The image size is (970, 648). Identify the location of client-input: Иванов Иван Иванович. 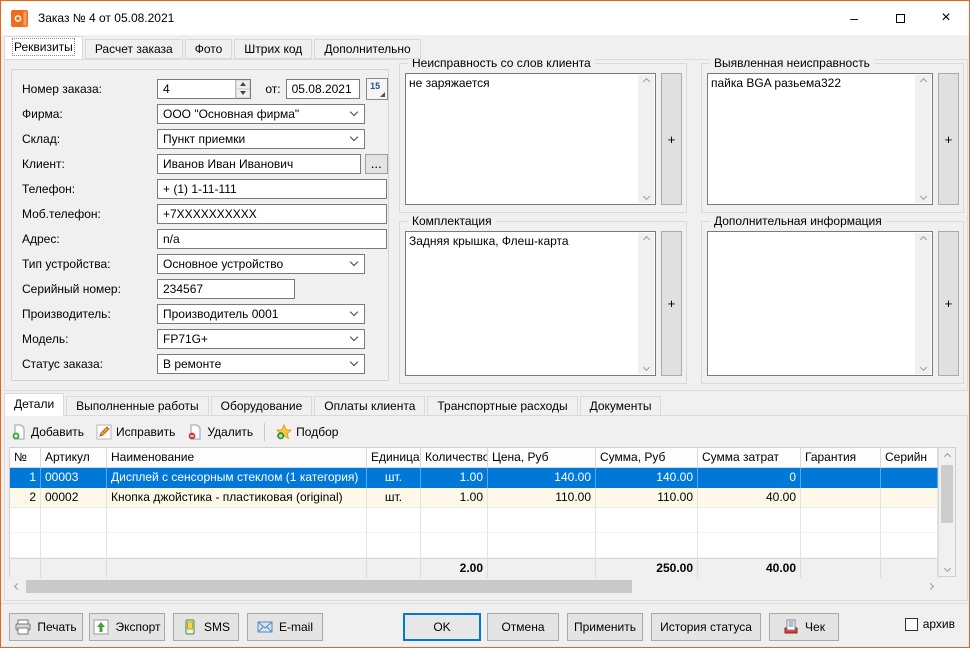
(259, 163).